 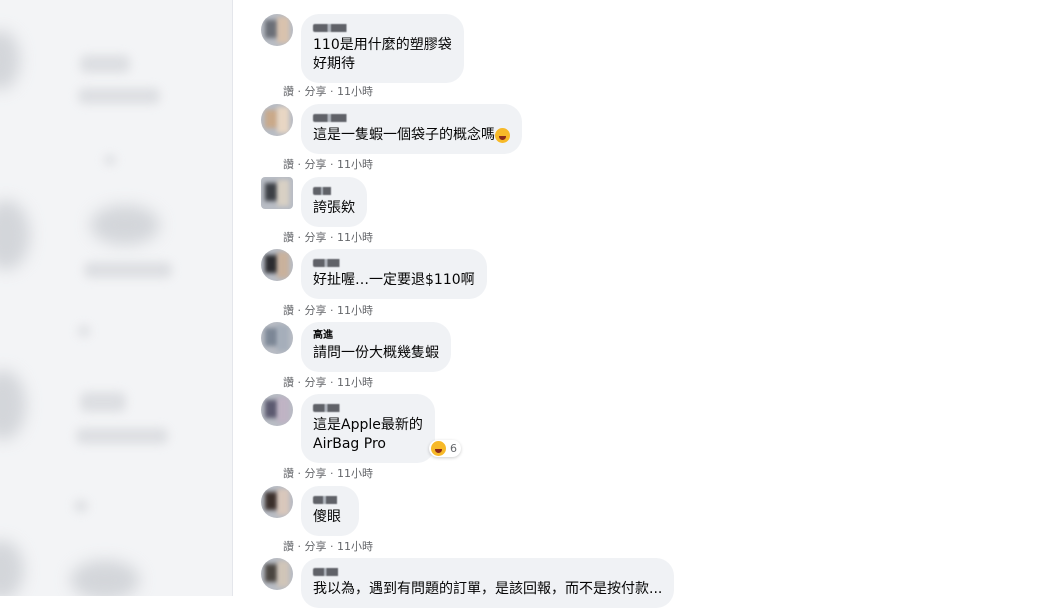 I want to click on comment-text-line: 這是一隻蝦一個袋子的概念嗎, so click(x=411, y=135).